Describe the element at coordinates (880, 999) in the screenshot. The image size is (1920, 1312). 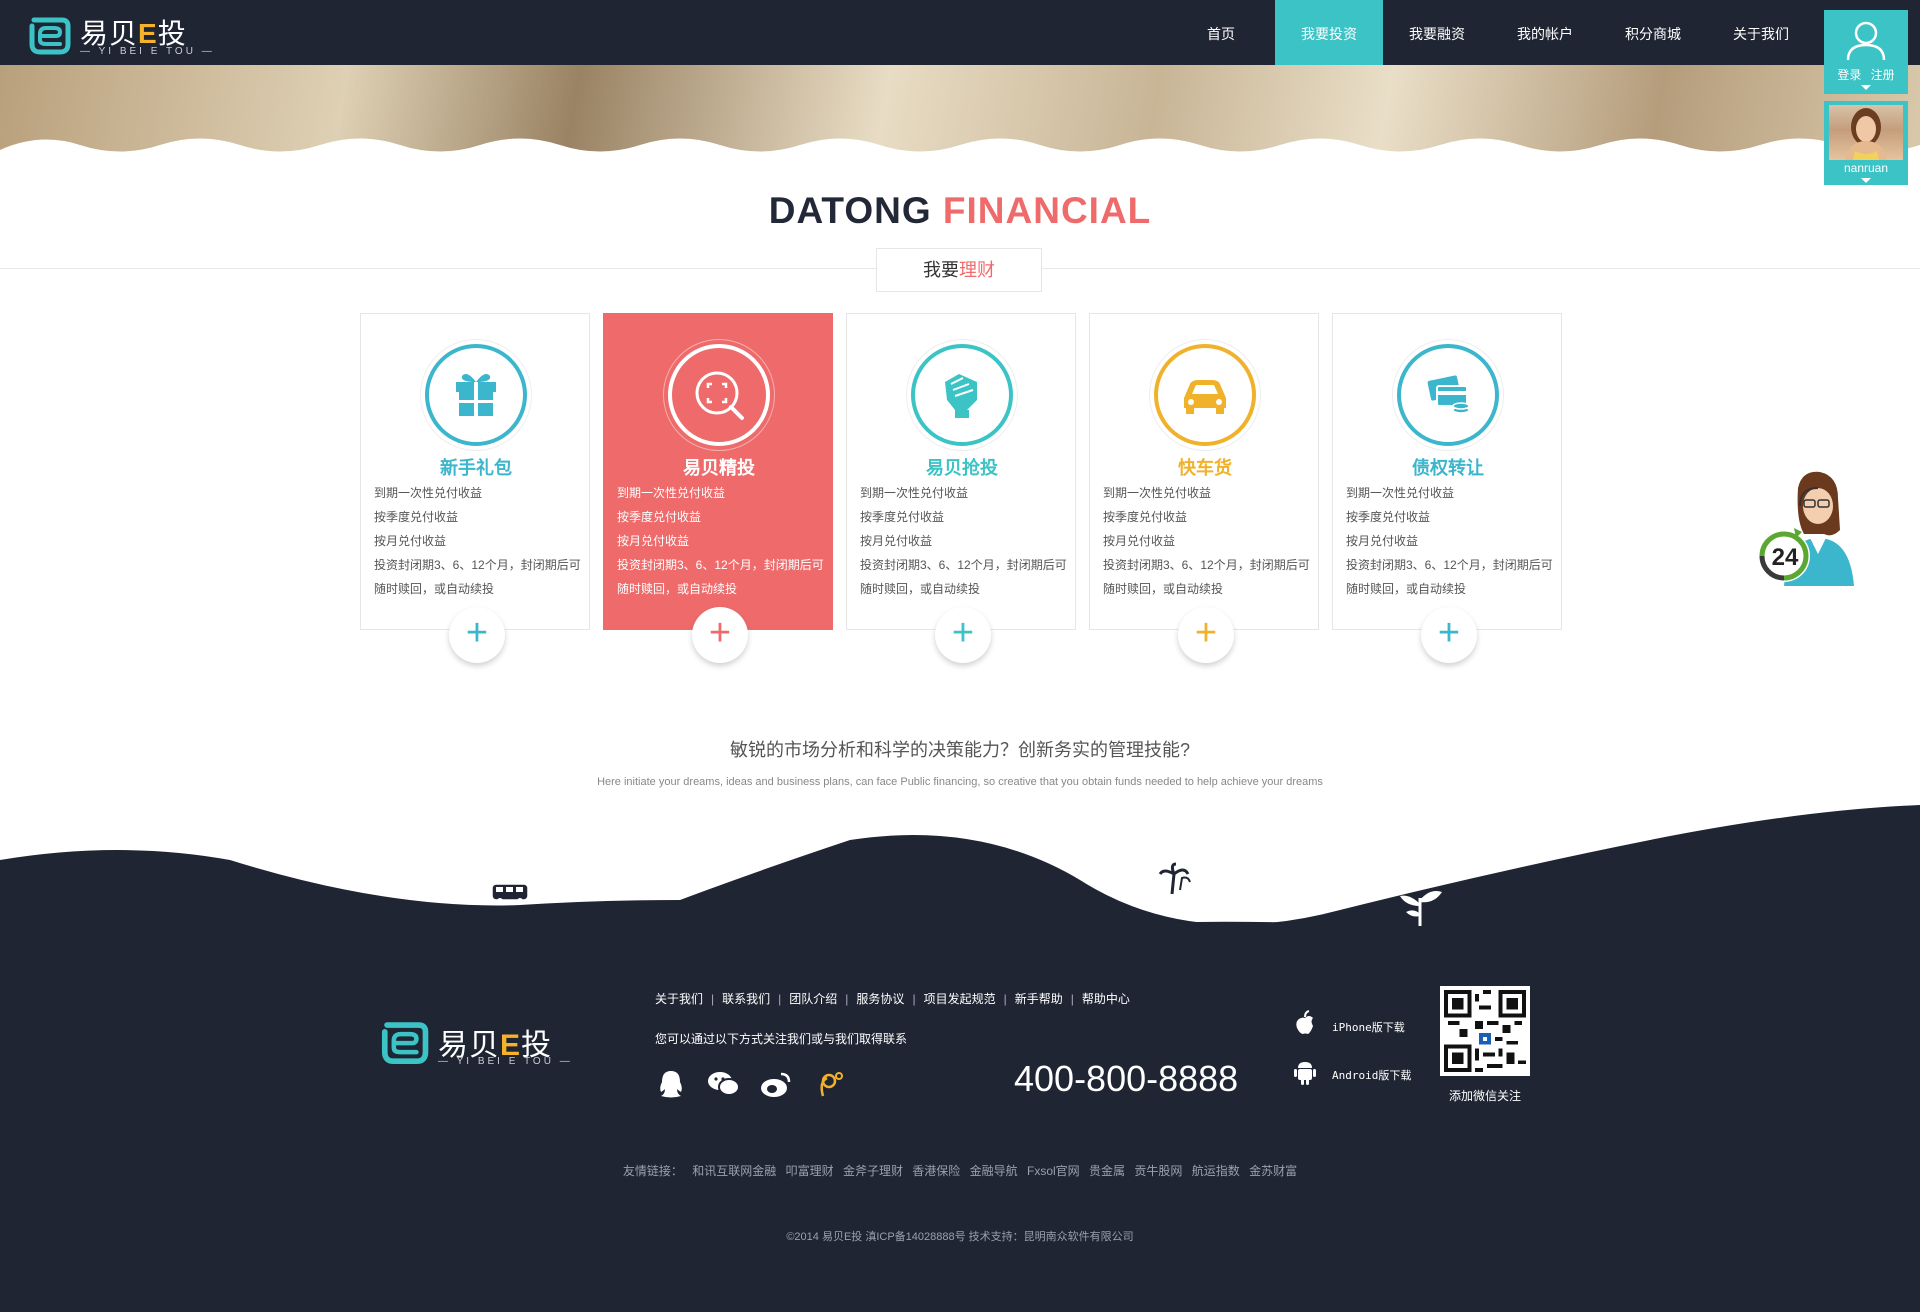
I see `footer-link-terms: 服务协议` at that location.